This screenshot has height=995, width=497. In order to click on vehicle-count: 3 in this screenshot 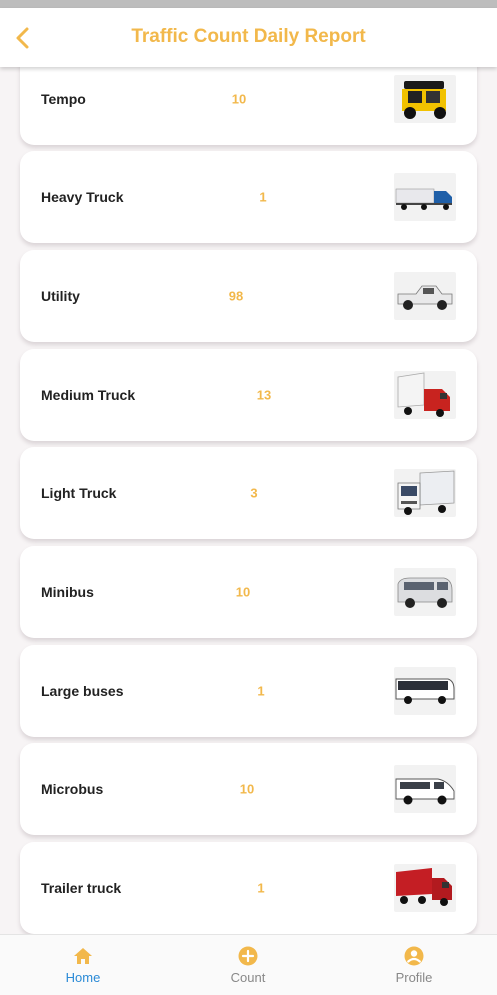, I will do `click(254, 493)`.